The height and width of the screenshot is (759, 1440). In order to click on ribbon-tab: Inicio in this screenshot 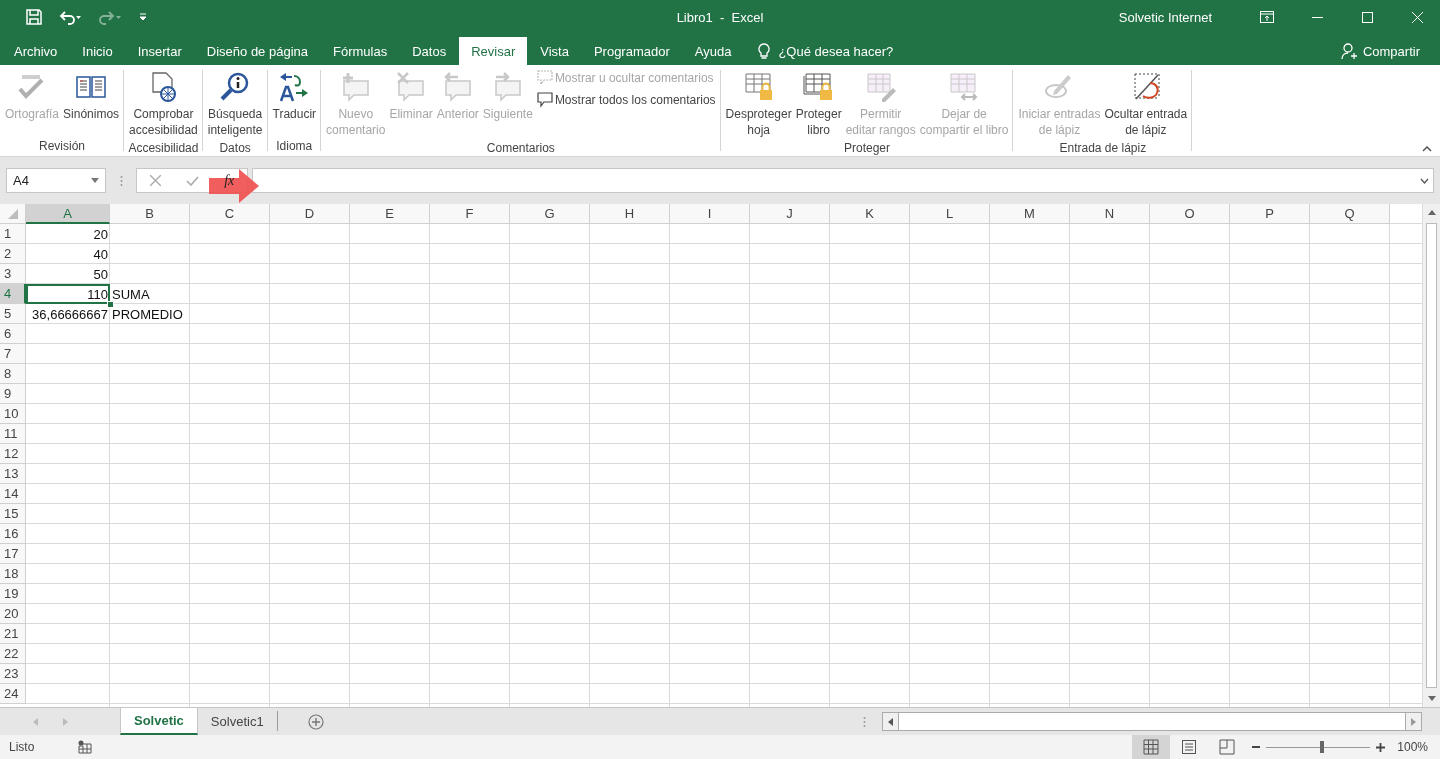, I will do `click(97, 51)`.